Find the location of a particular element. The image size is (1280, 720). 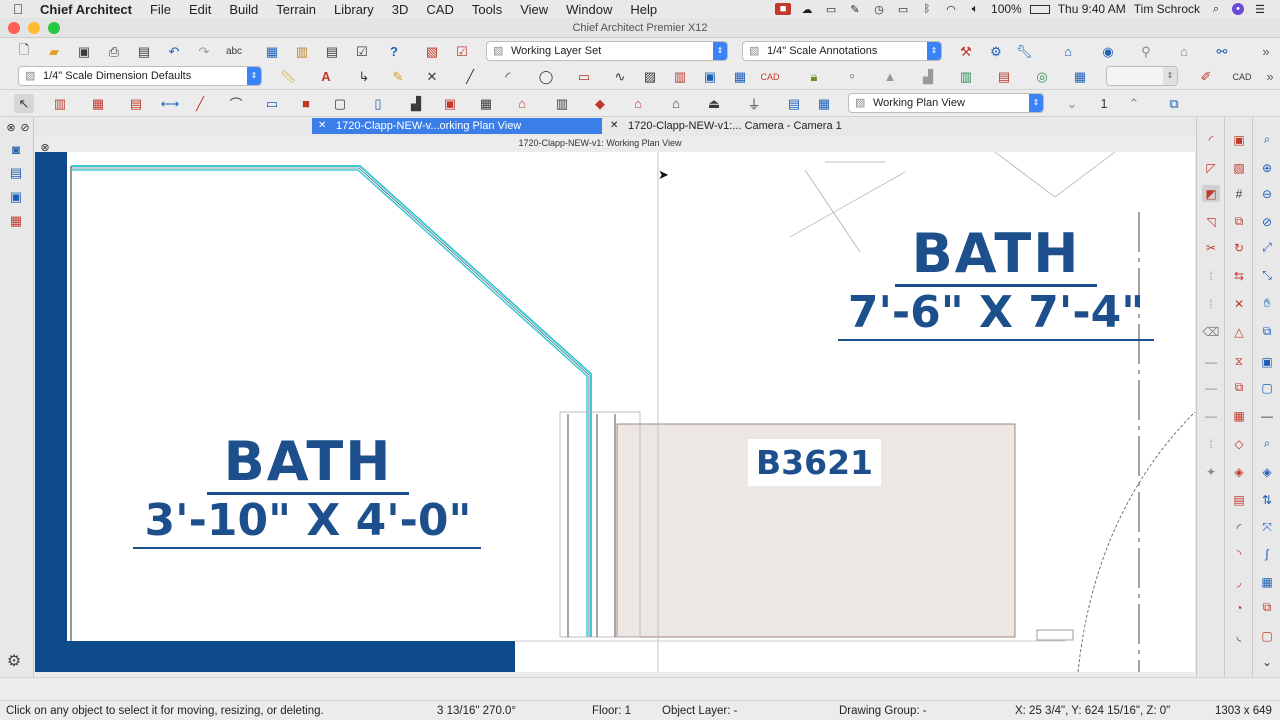

camera-view-icon: ◙ is located at coordinates (16, 149).